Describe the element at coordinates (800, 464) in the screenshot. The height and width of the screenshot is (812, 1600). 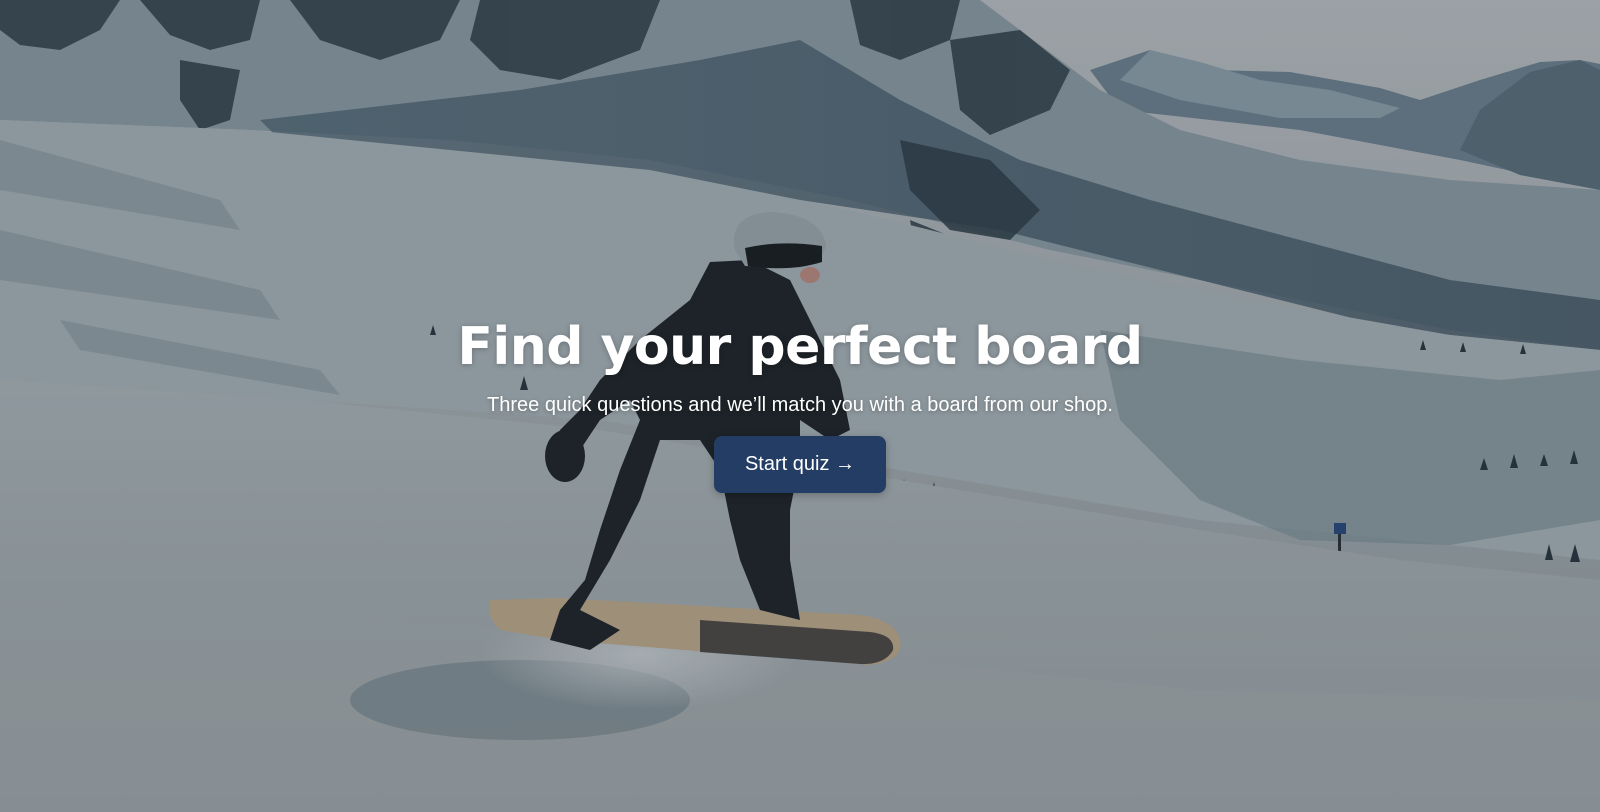
I see `start-quiz-button: Start quiz →` at that location.